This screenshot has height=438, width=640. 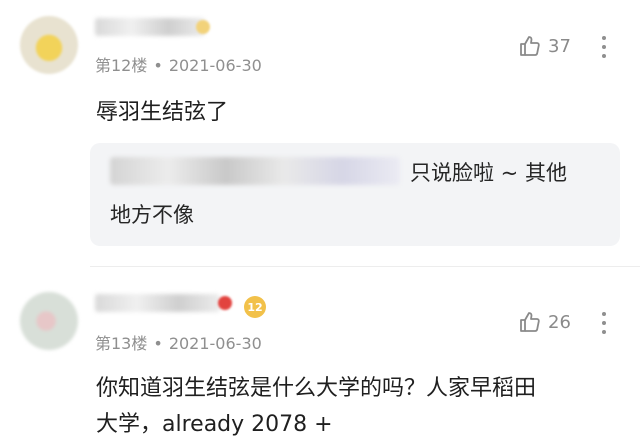 I want to click on like-button: 26, so click(x=544, y=322).